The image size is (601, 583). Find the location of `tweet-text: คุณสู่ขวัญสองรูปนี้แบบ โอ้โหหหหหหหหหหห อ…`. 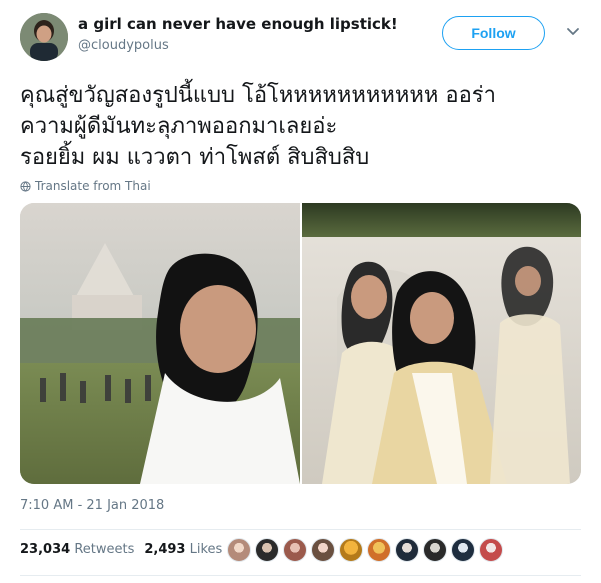

tweet-text: คุณสู่ขวัญสองรูปนี้แบบ โอ้โหหหหหหหหหหห อ… is located at coordinates (258, 126).